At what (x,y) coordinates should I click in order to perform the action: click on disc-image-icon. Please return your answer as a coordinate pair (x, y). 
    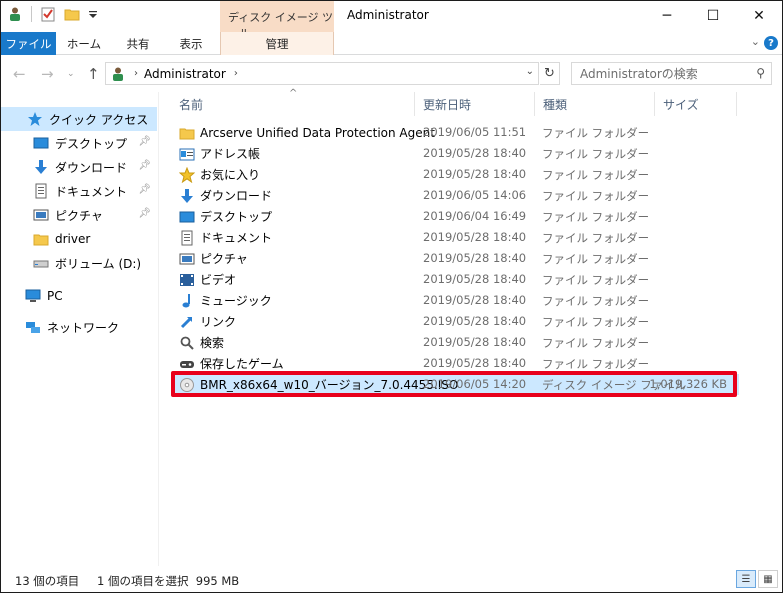
    Looking at the image, I should click on (187, 384).